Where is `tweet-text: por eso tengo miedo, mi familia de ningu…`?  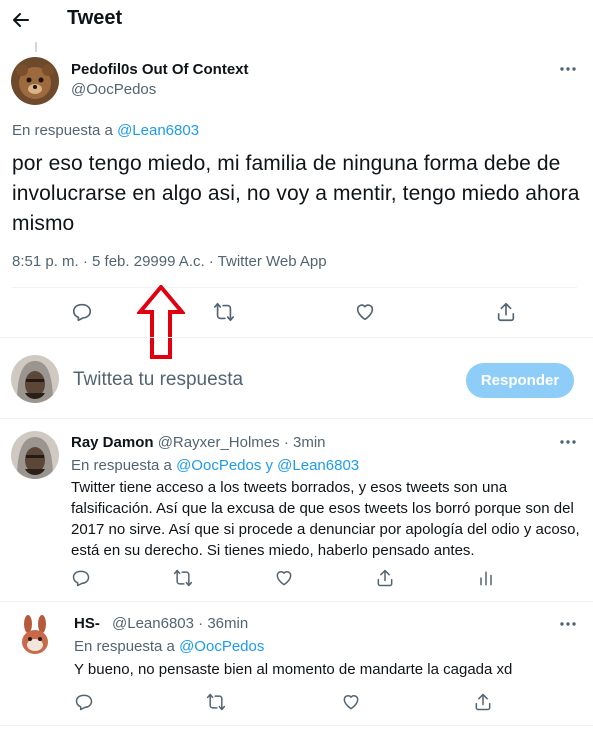 tweet-text: por eso tengo miedo, mi familia de ningu… is located at coordinates (296, 193).